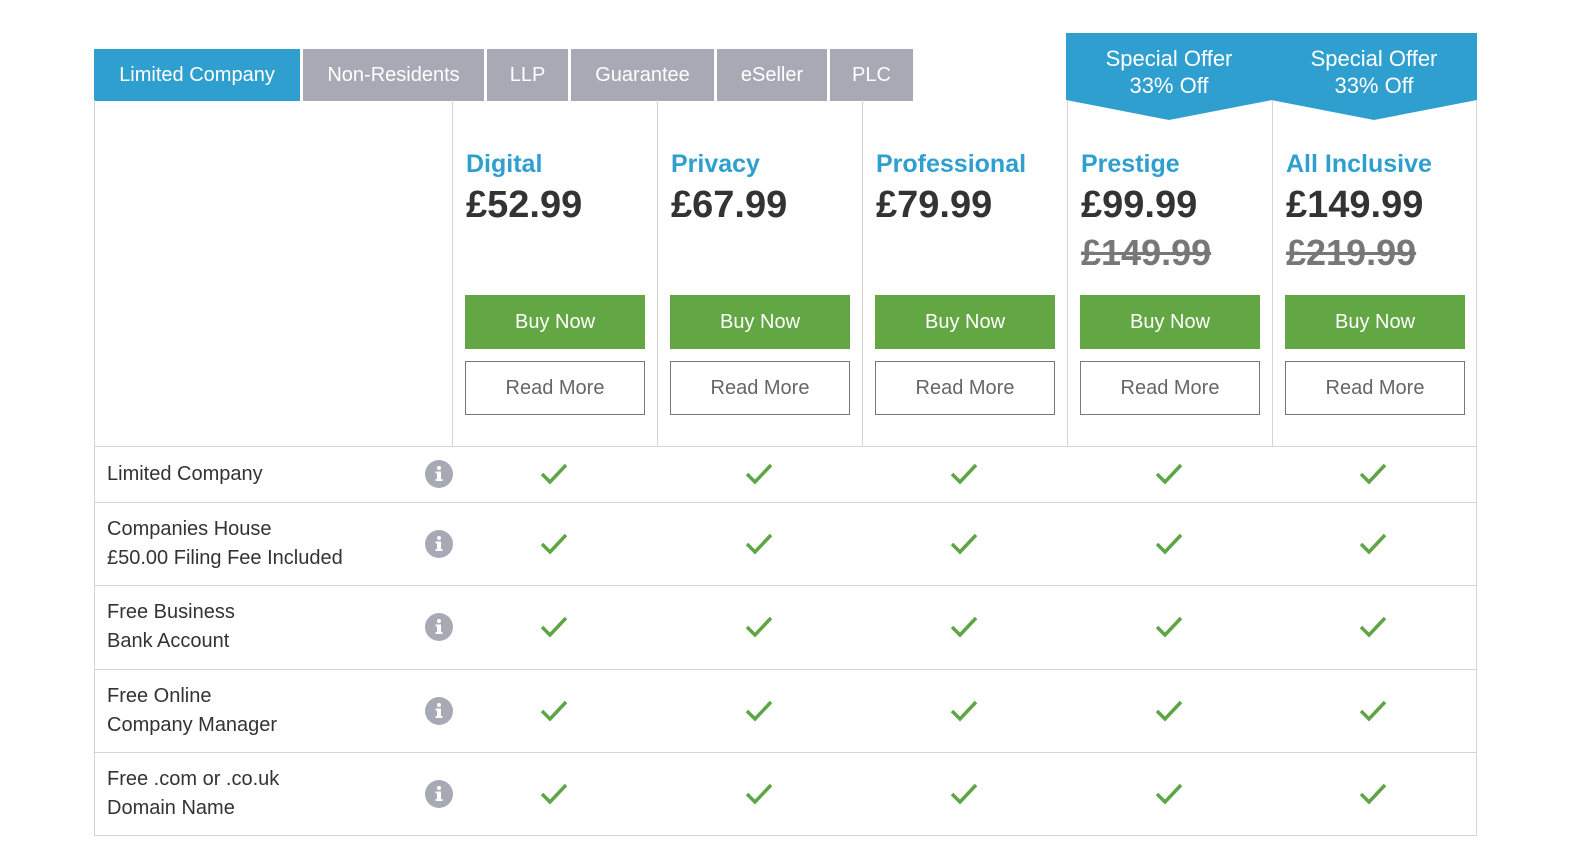  What do you see at coordinates (729, 205) in the screenshot?
I see `plan-price: £67.99` at bounding box center [729, 205].